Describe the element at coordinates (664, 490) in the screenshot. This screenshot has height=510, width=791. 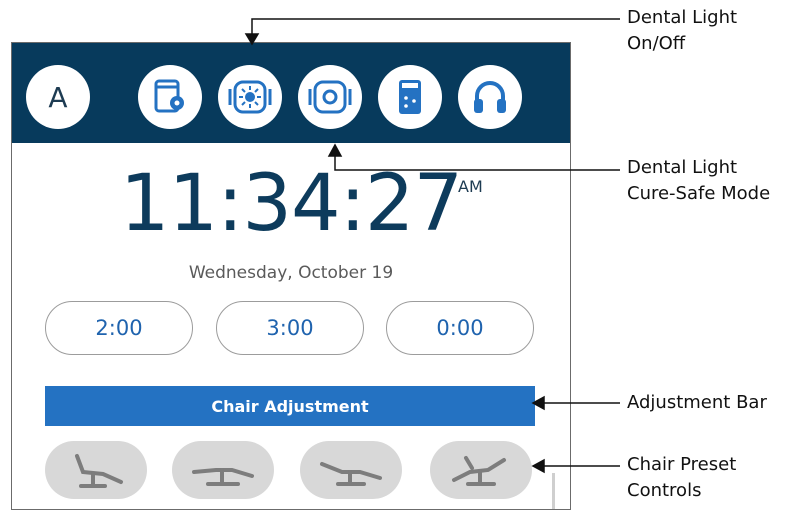
I see `callout-chair-preset-line2: Controls` at that location.